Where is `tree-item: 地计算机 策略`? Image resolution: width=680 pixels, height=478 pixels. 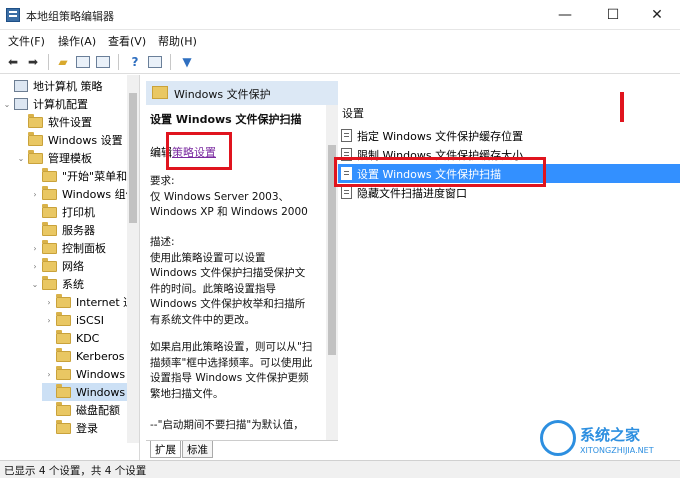
tree-item: 地计算机 策略 is located at coordinates (53, 86).